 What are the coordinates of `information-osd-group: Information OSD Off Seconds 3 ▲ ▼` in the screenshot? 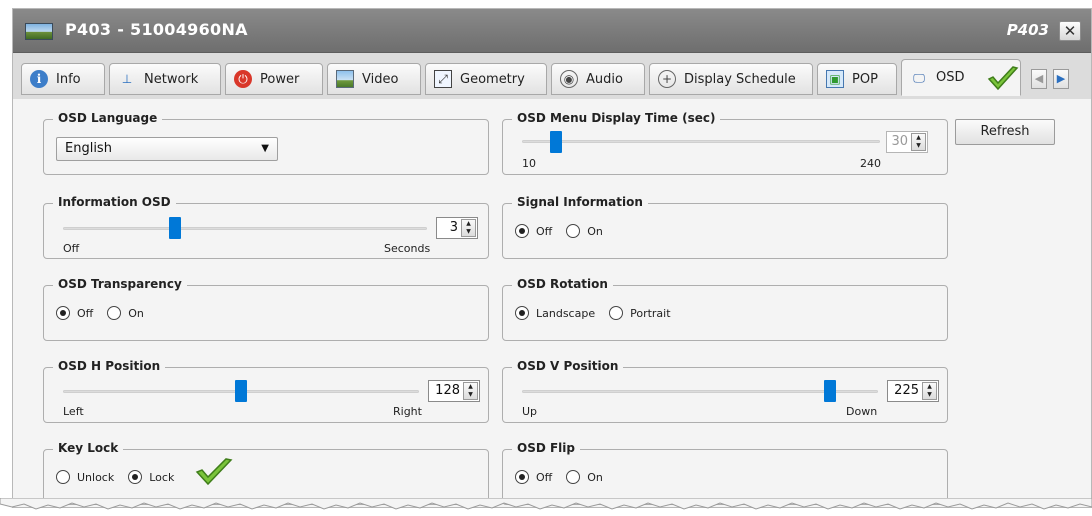 It's located at (266, 227).